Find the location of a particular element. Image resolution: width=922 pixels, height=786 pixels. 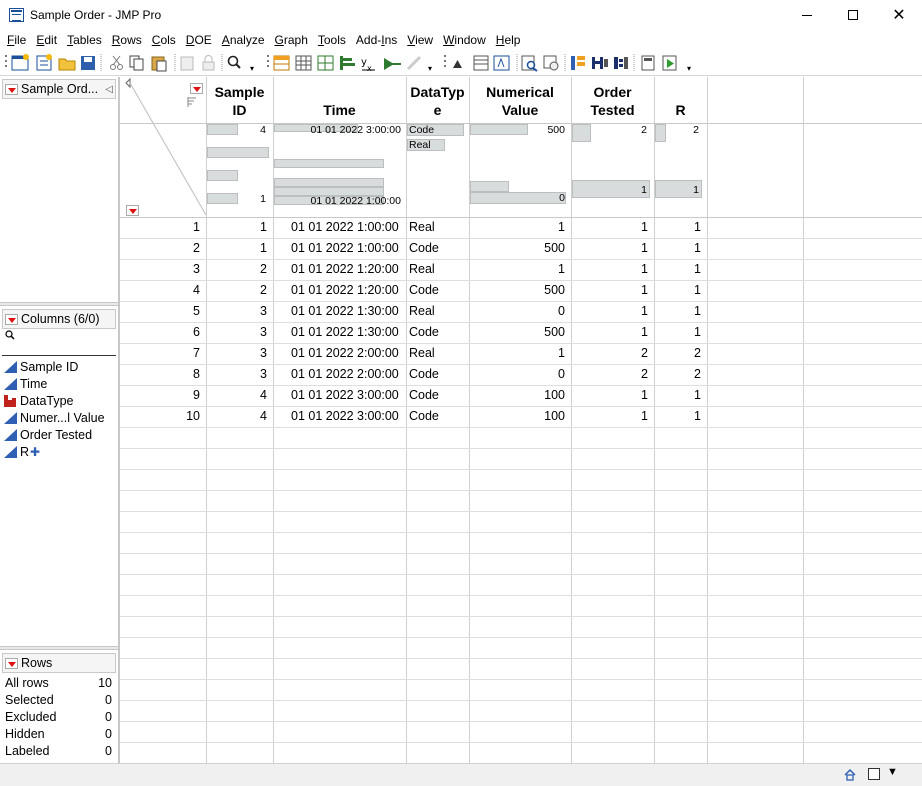

row-number: 5 is located at coordinates (160, 311).